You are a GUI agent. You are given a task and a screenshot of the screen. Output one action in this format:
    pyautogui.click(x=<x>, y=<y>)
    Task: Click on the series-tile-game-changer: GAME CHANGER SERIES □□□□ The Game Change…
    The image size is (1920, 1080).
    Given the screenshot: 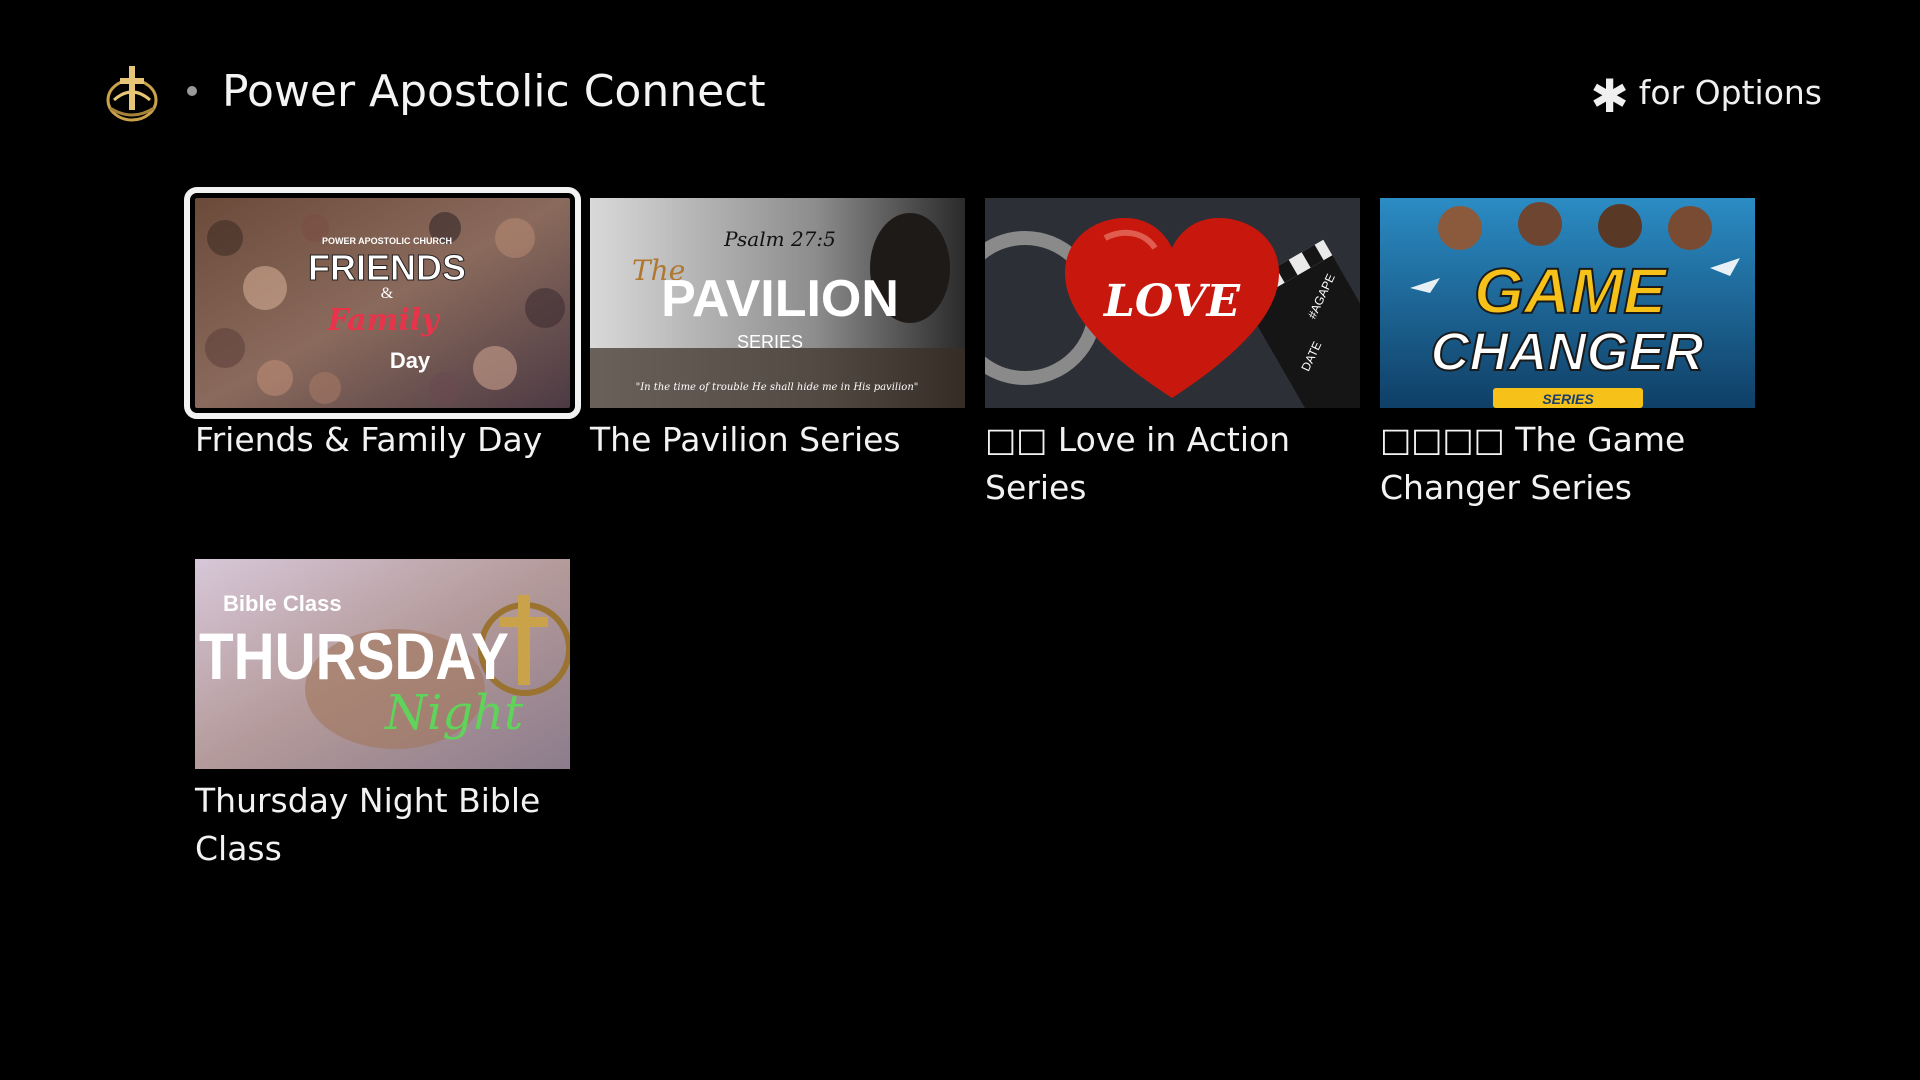 What is the action you would take?
    pyautogui.click(x=1567, y=355)
    